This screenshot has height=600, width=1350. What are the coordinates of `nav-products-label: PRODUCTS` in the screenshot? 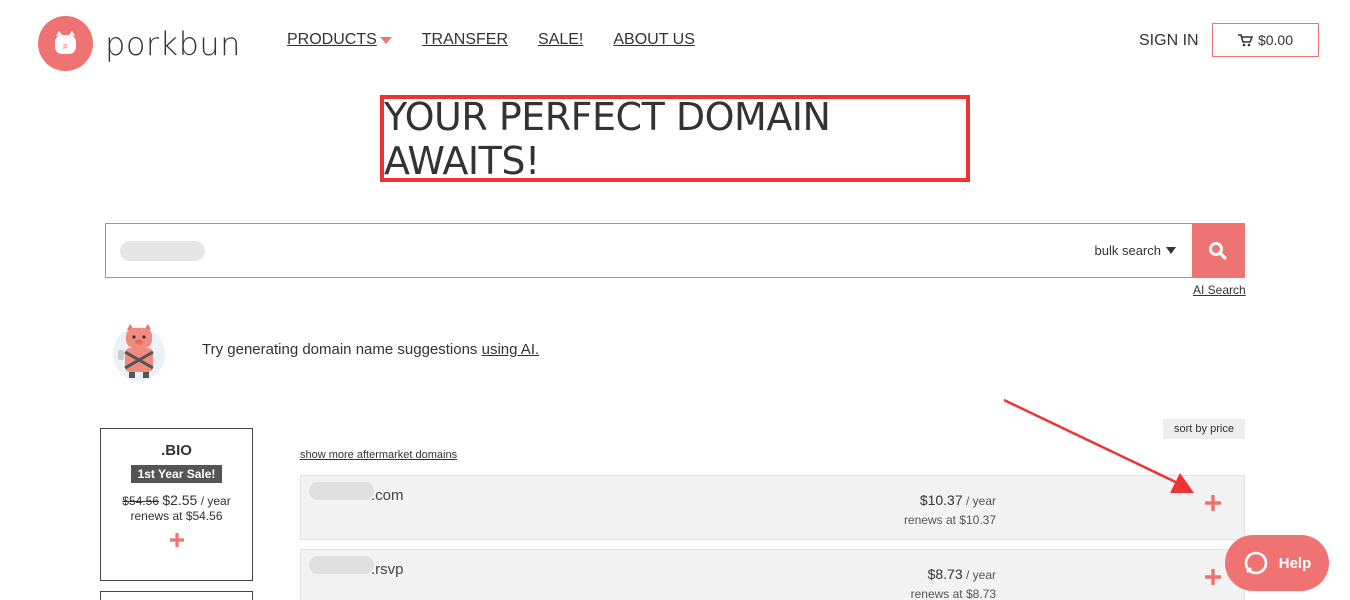 It's located at (332, 39).